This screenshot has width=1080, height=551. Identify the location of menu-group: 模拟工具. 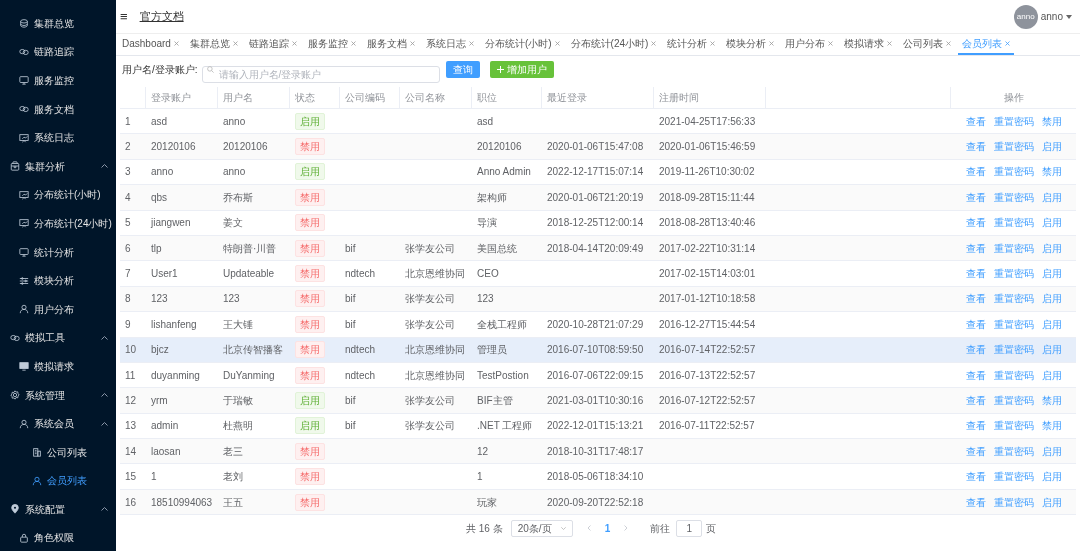
(58, 338).